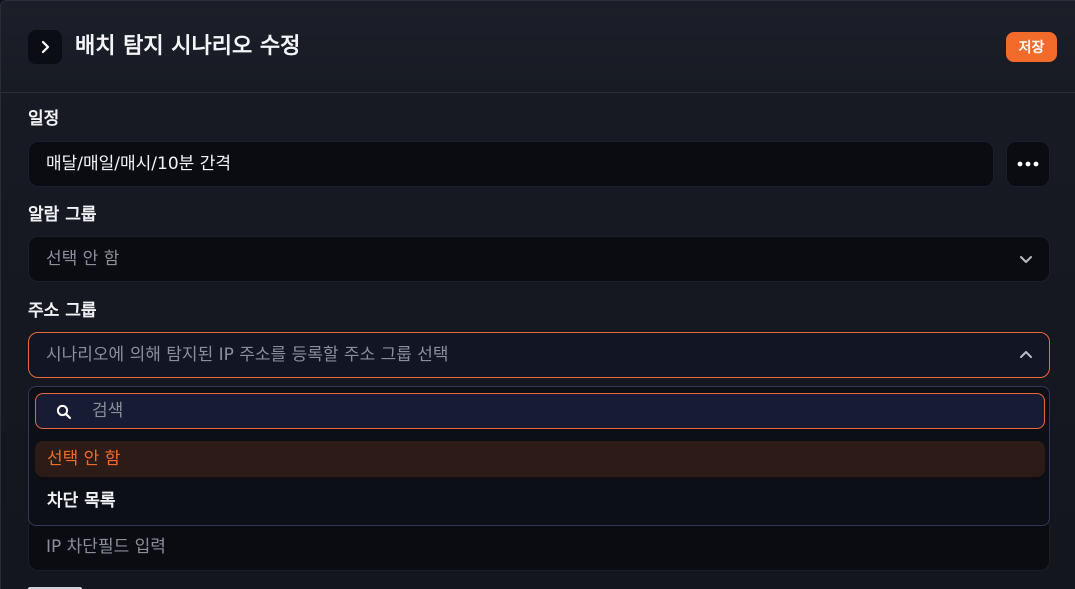 The width and height of the screenshot is (1075, 589). I want to click on dropdown-option-none: 선택 안 함, so click(540, 459).